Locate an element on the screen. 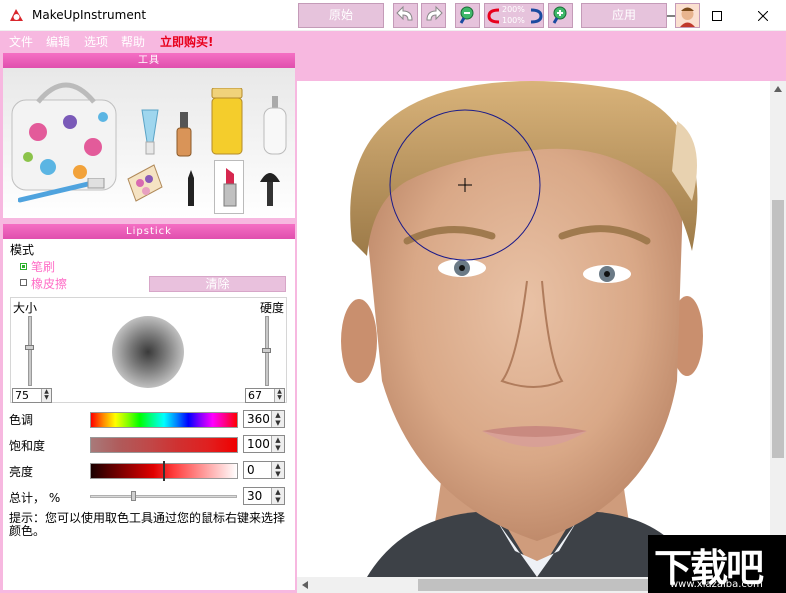 This screenshot has height=593, width=786. zoom-toggle-right-icon is located at coordinates (536, 16).